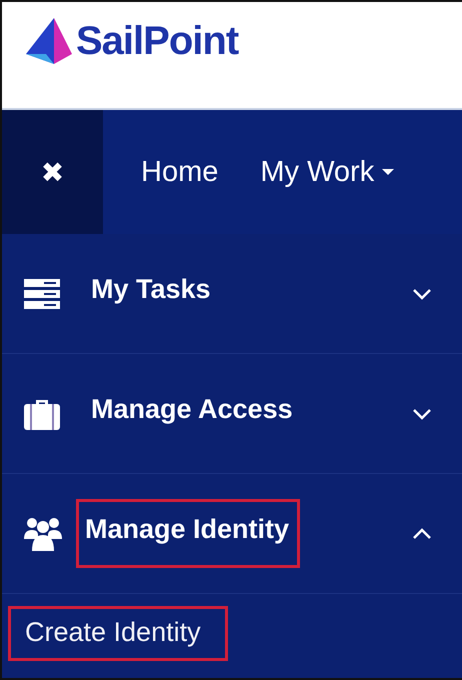  I want to click on sidebar-item-label: Manage Identity, so click(188, 533).